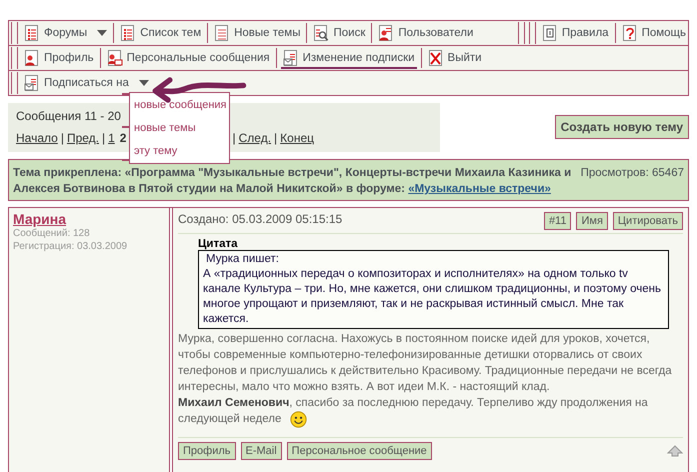 The image size is (697, 472). What do you see at coordinates (68, 116) in the screenshot?
I see `message-range-label: Сообщения 11 - 20` at bounding box center [68, 116].